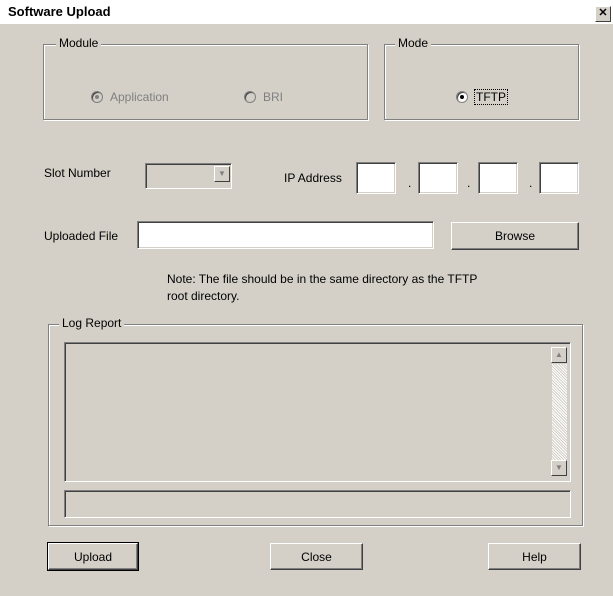 The height and width of the screenshot is (596, 613). I want to click on scroll-down-icon: ▼, so click(559, 468).